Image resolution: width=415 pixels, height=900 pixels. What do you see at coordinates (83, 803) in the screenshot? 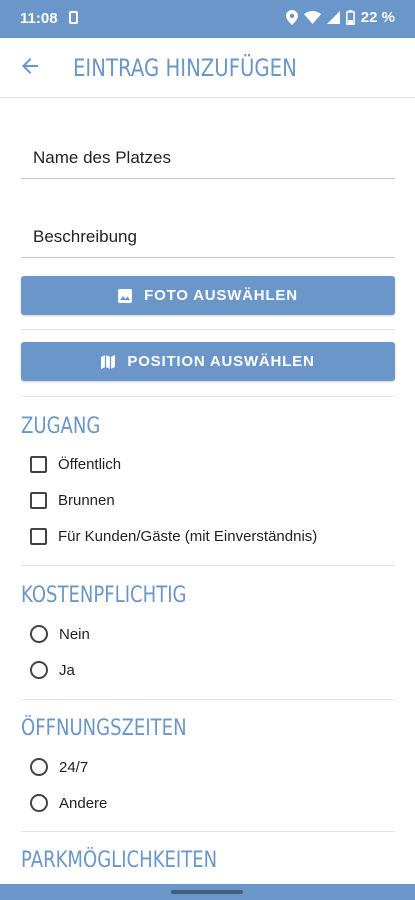
I see `radio-label: Andere` at bounding box center [83, 803].